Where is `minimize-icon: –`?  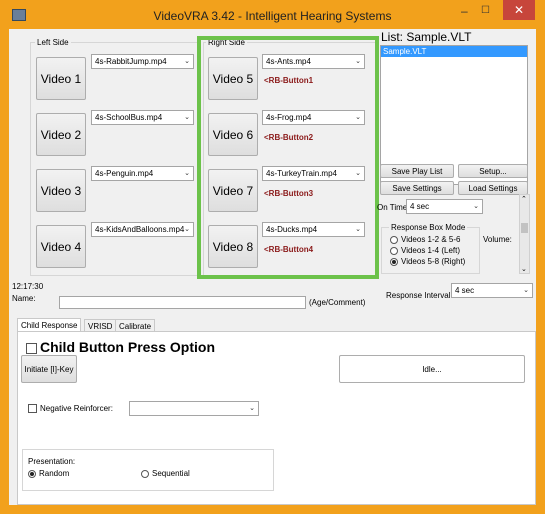 minimize-icon: – is located at coordinates (464, 11).